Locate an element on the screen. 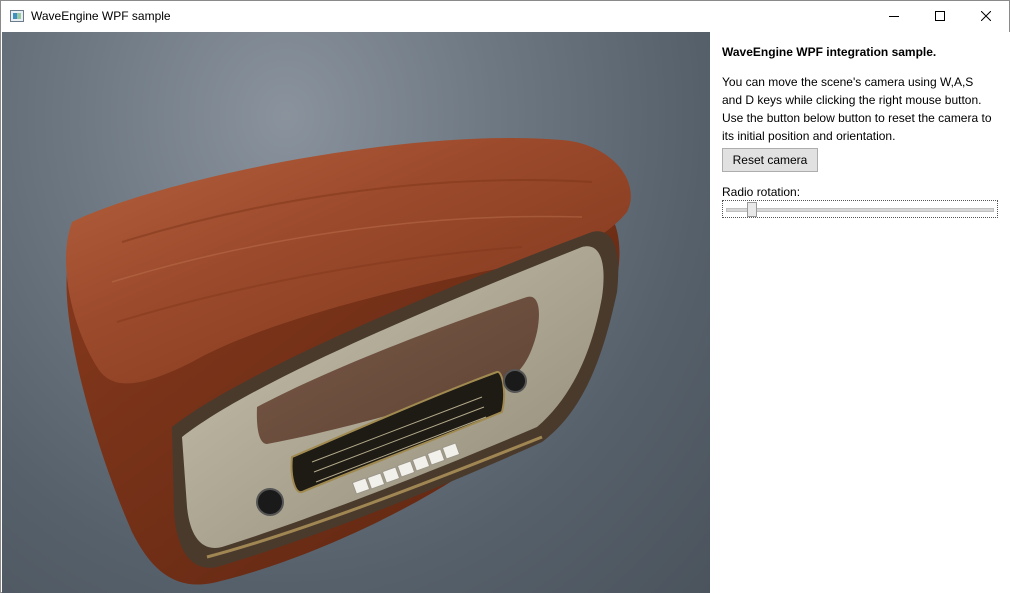 This screenshot has width=1010, height=593. maximize-button is located at coordinates (940, 16).